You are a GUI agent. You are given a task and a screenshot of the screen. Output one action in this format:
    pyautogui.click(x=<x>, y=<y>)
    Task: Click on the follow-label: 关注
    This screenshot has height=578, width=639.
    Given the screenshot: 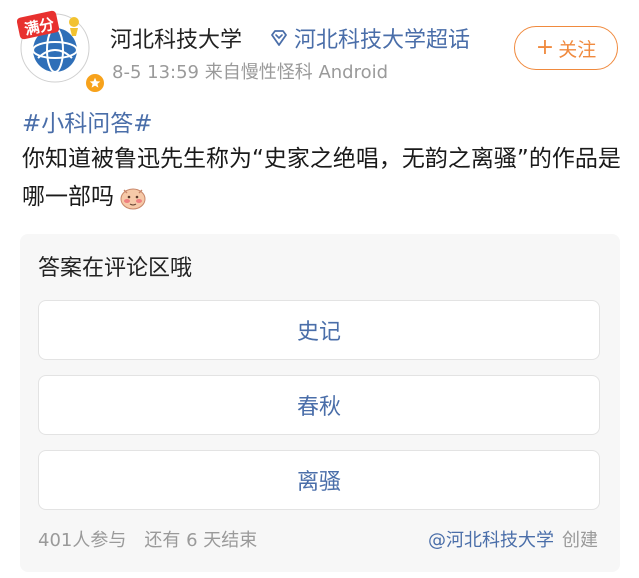 What is the action you would take?
    pyautogui.click(x=577, y=49)
    